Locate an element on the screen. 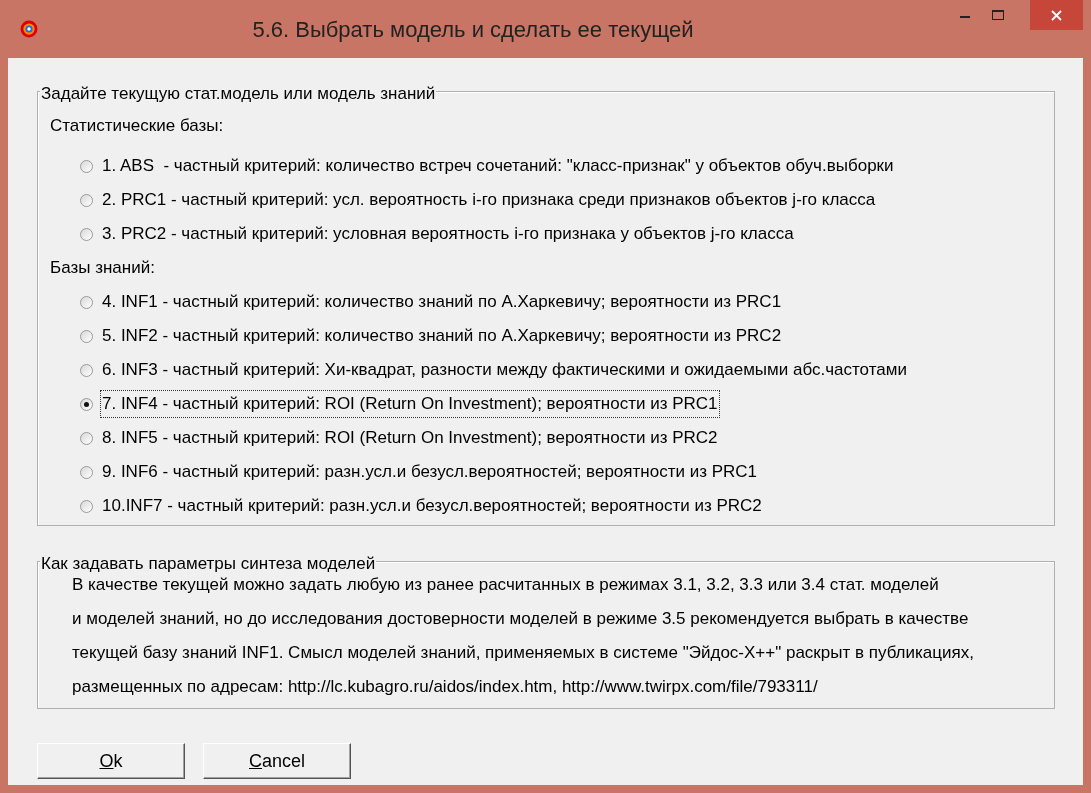  app-icon is located at coordinates (29, 29).